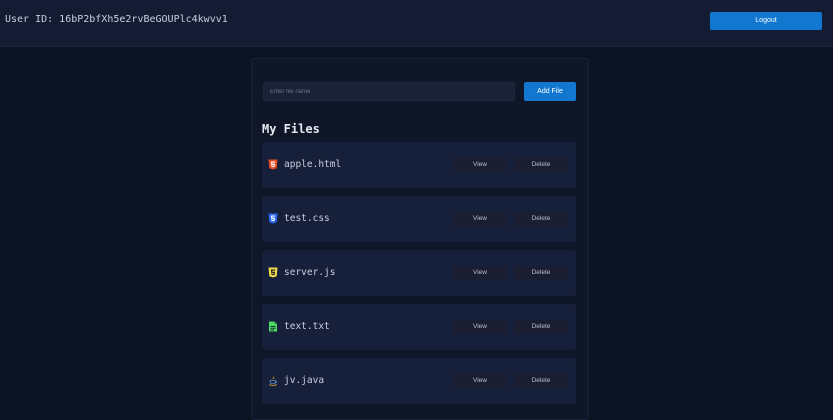 The image size is (833, 420). I want to click on file-item-test-css: test.css View Delete, so click(419, 219).